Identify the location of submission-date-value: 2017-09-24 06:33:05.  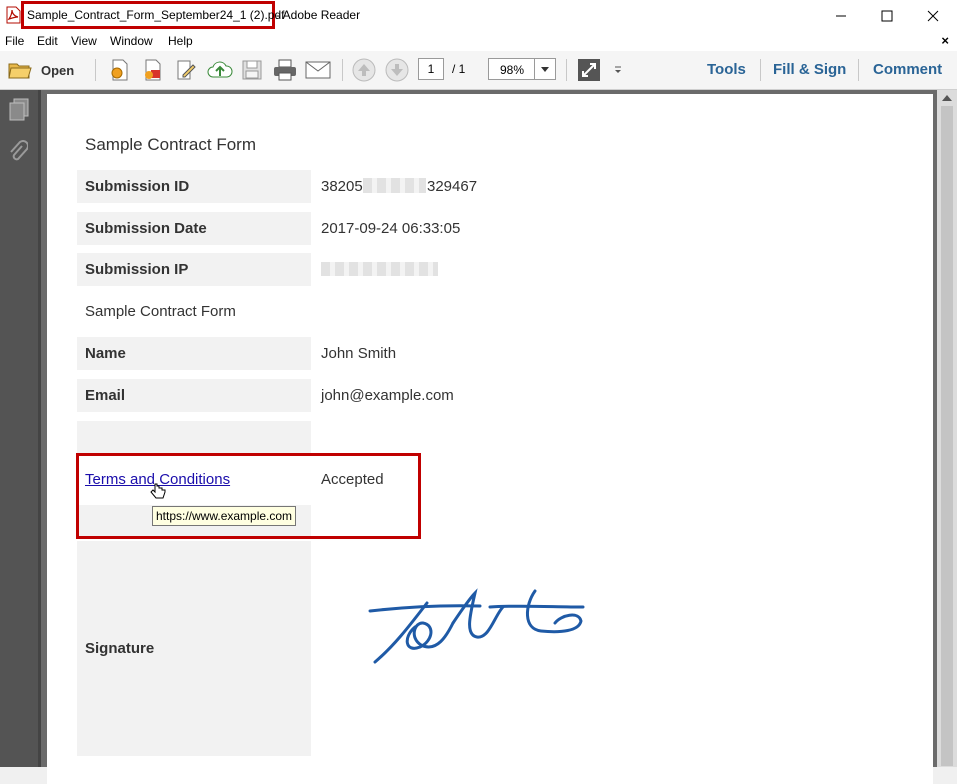
(391, 228).